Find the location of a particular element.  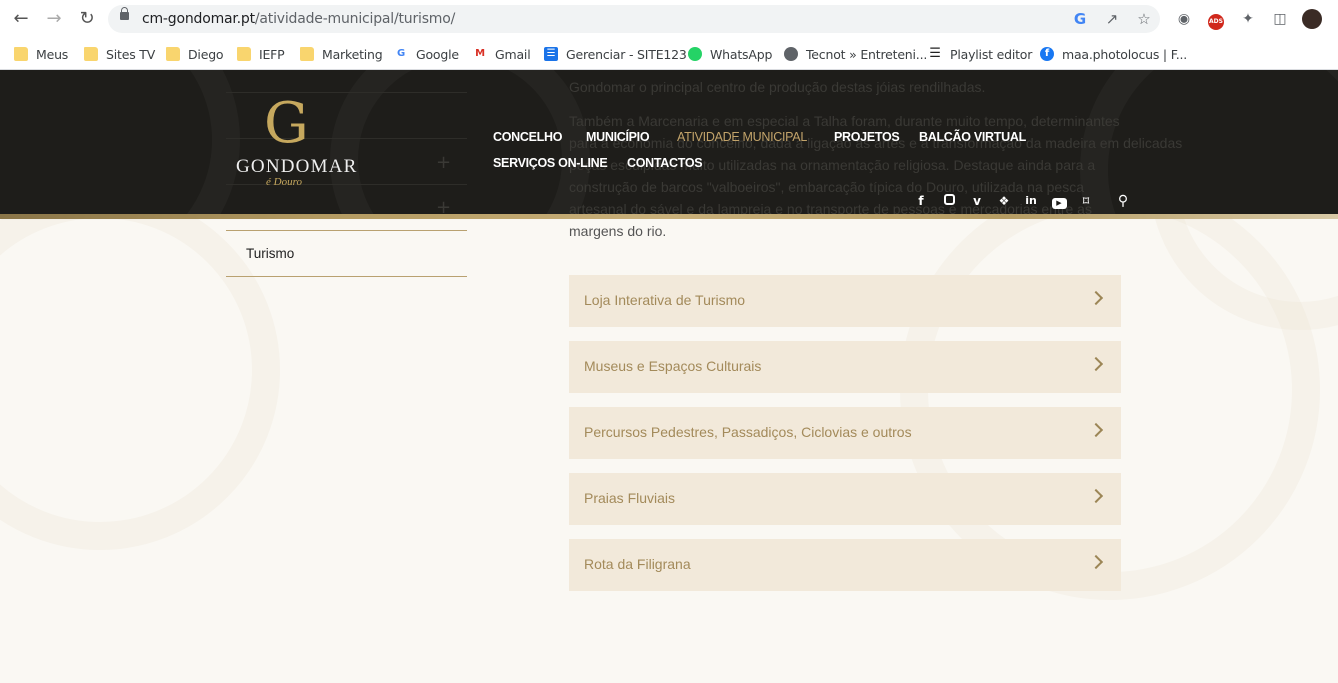

nav-municipio: MUNICÍPIO is located at coordinates (618, 137).